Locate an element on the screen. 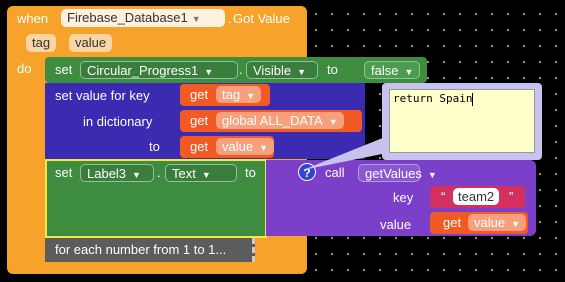  text-cursor is located at coordinates (473, 99).